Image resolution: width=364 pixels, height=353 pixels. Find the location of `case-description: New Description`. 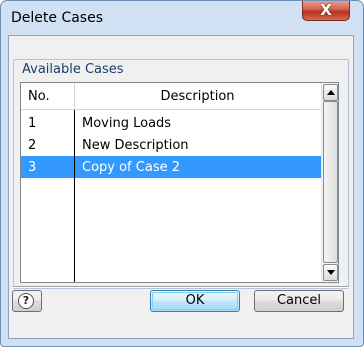

case-description: New Description is located at coordinates (135, 145).